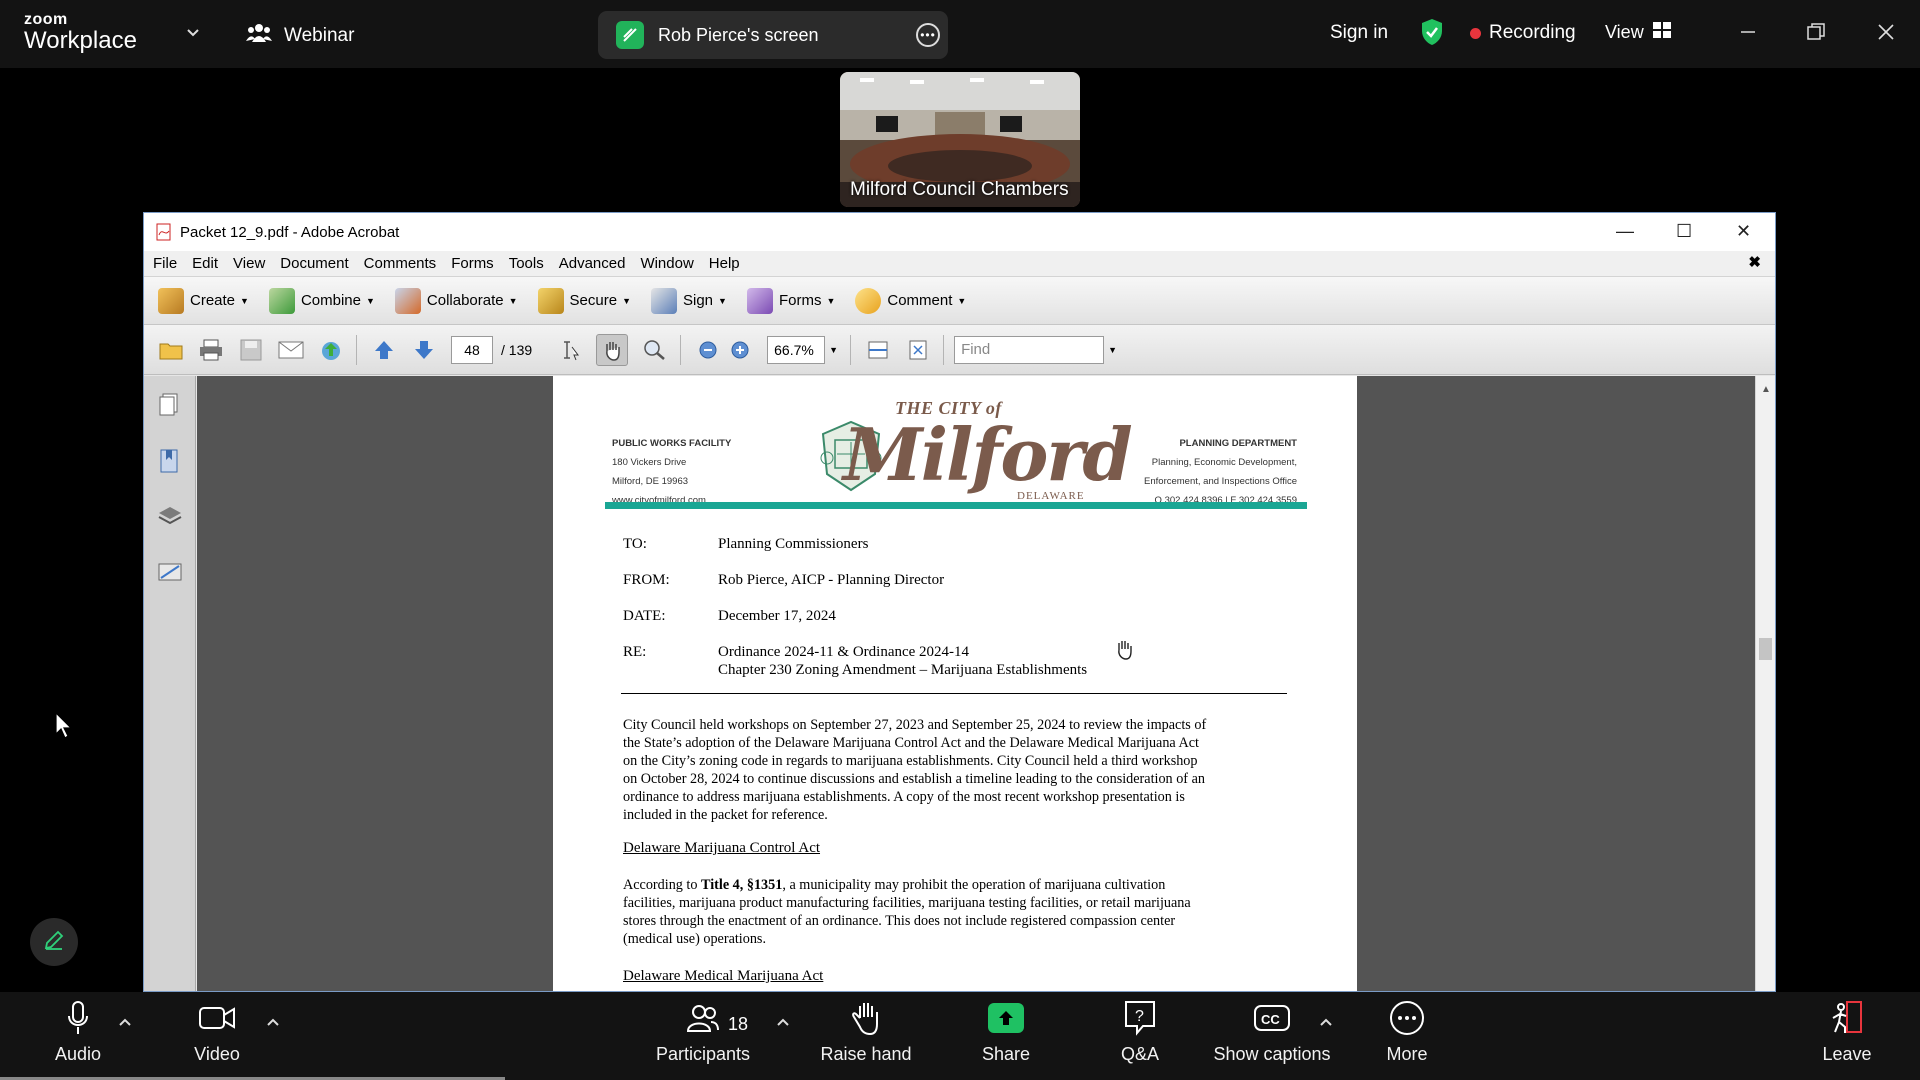  What do you see at coordinates (291, 350) in the screenshot?
I see `email-icon` at bounding box center [291, 350].